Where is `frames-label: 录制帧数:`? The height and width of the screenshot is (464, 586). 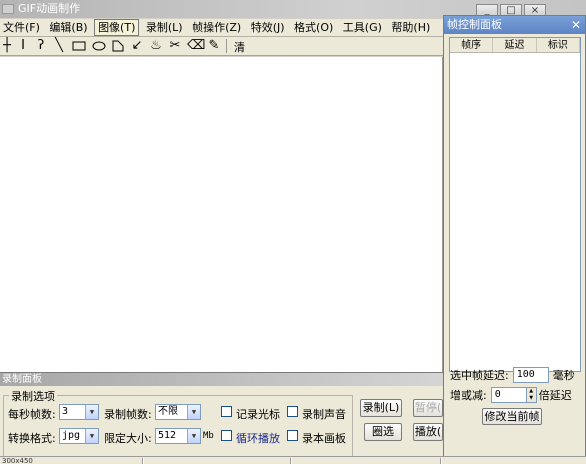
frames-label: 录制帧数: is located at coordinates (128, 414).